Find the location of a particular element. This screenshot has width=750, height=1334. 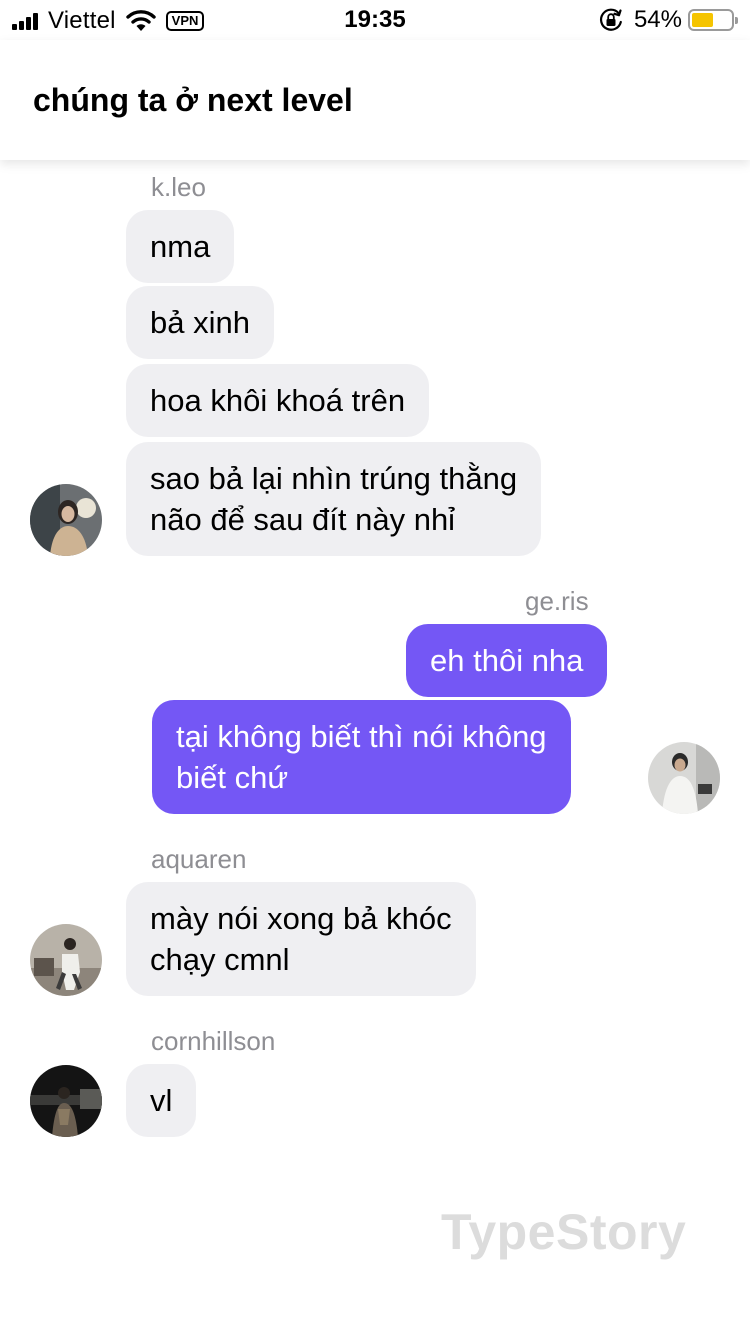

message-bubble: vl is located at coordinates (161, 1100).